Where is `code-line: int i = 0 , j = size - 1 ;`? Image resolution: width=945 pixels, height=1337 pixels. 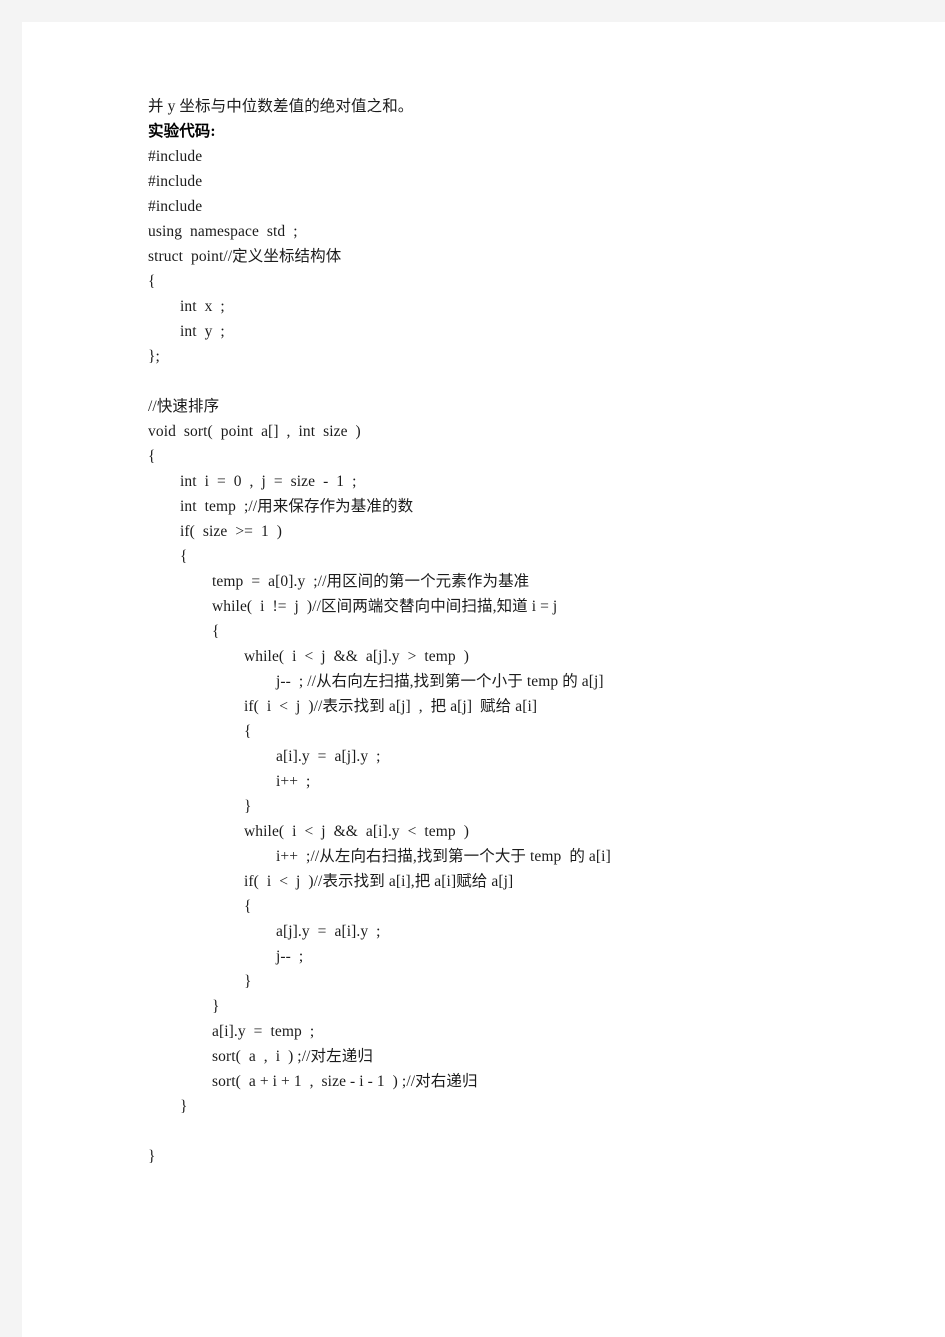
code-line: int i = 0 , j = size - 1 ; is located at coordinates (268, 481).